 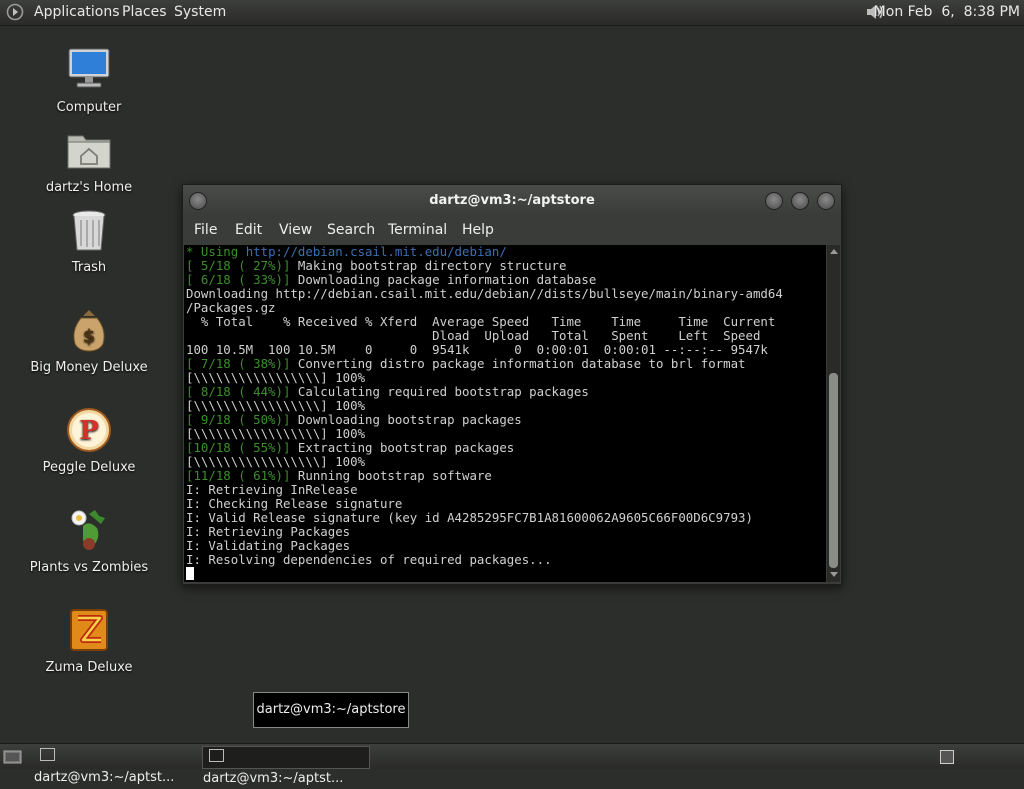 I want to click on places-menu: Places, so click(x=144, y=12).